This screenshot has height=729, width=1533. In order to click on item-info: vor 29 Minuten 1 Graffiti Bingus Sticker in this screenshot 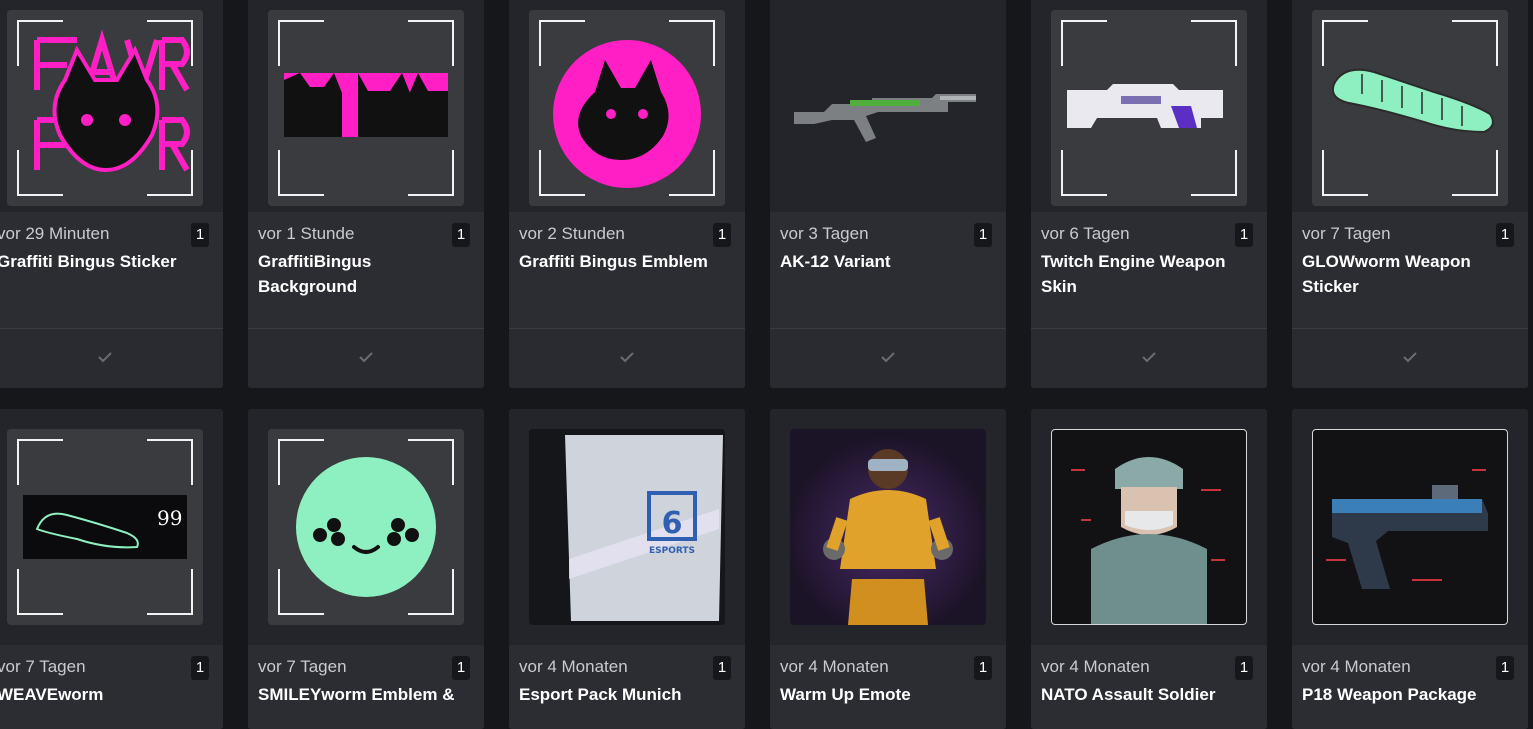, I will do `click(111, 270)`.